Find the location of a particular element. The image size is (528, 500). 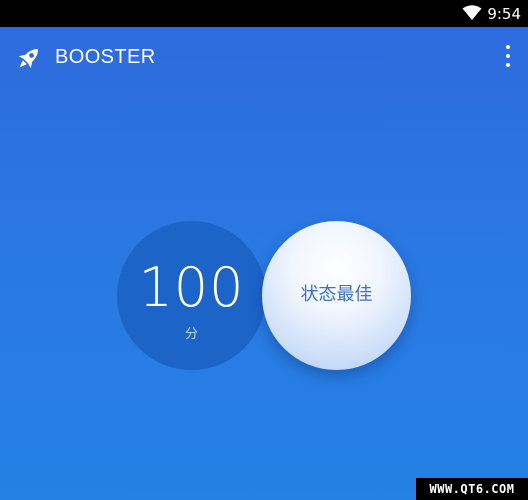

status-label: 状态最佳 is located at coordinates (336, 294).